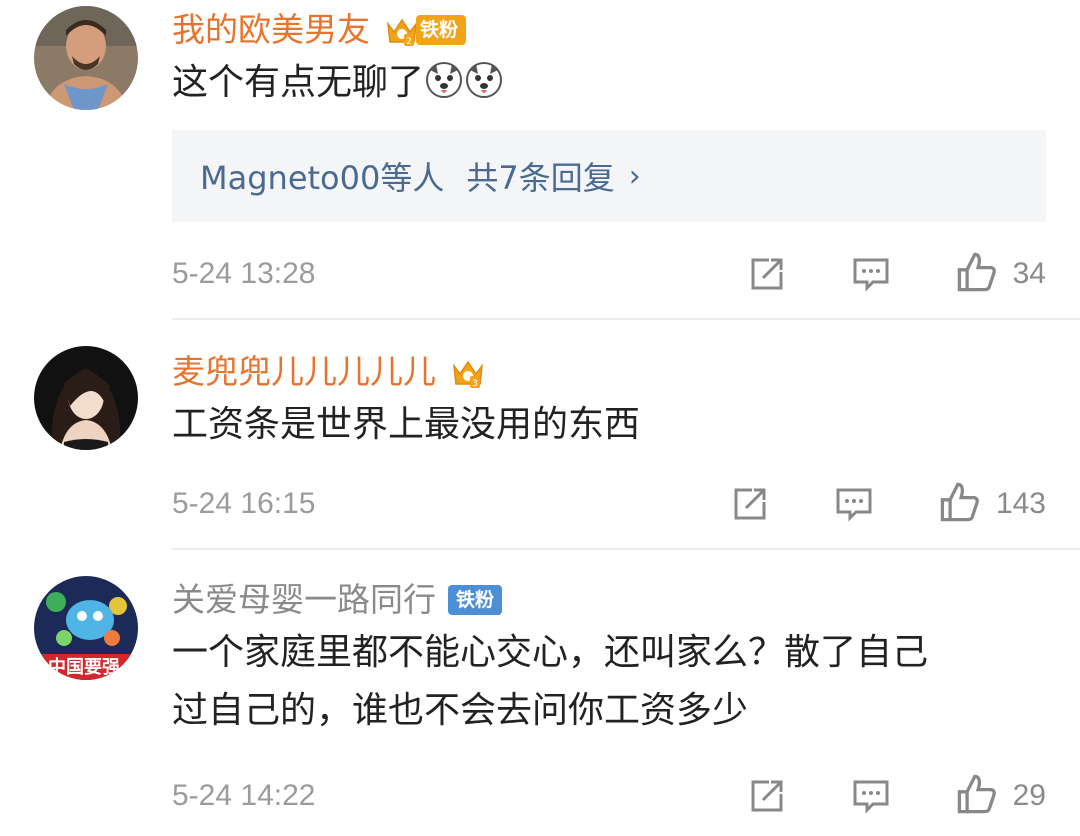 The height and width of the screenshot is (836, 1080). I want to click on avatar-image: 中国要强, so click(86, 628).